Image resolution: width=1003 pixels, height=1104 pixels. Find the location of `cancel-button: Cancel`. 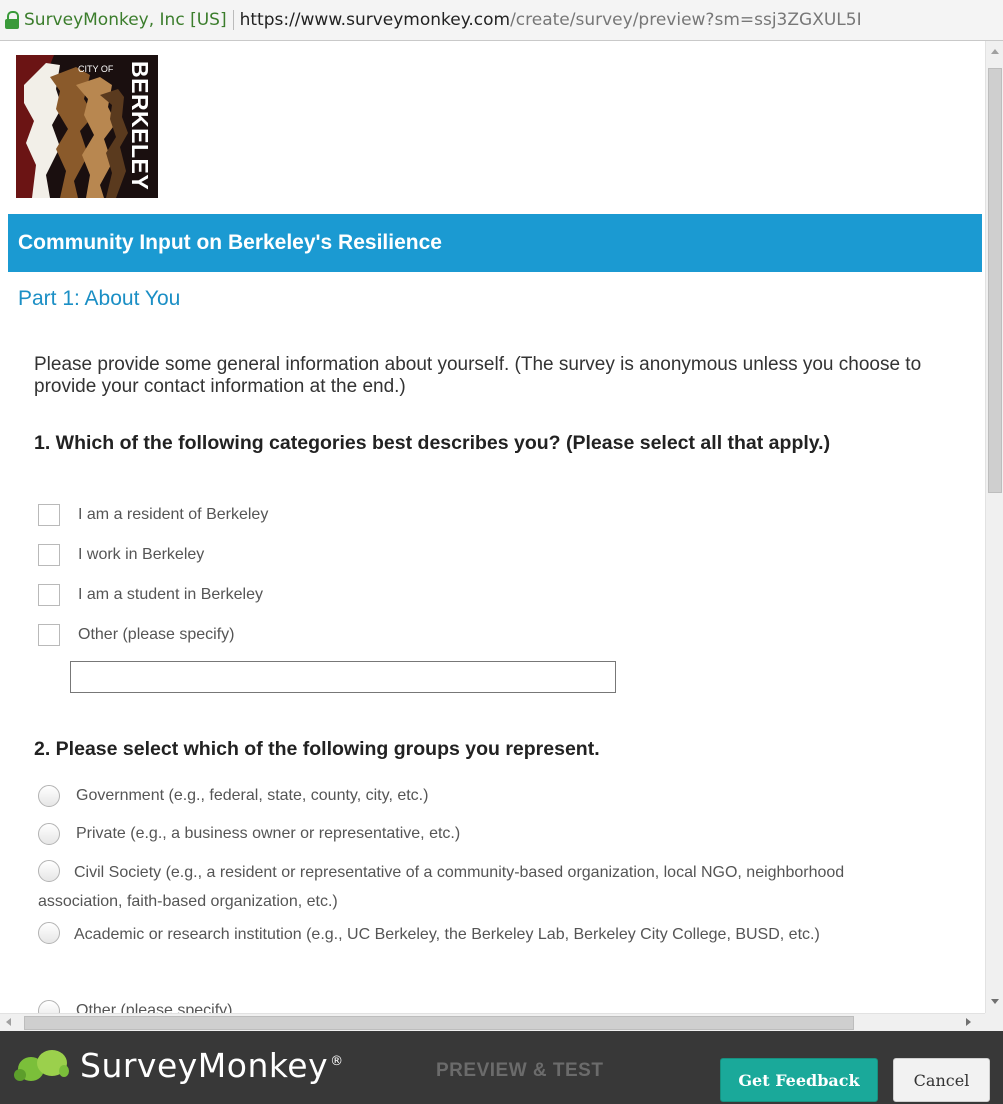

cancel-button: Cancel is located at coordinates (941, 1080).